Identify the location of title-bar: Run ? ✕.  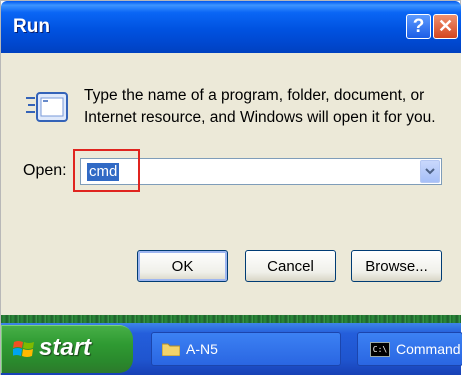
(231, 27).